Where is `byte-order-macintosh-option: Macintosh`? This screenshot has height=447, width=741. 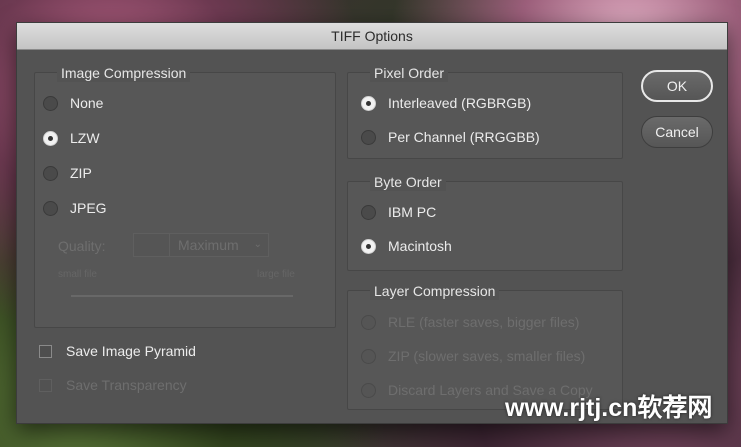
byte-order-macintosh-option: Macintosh is located at coordinates (406, 246).